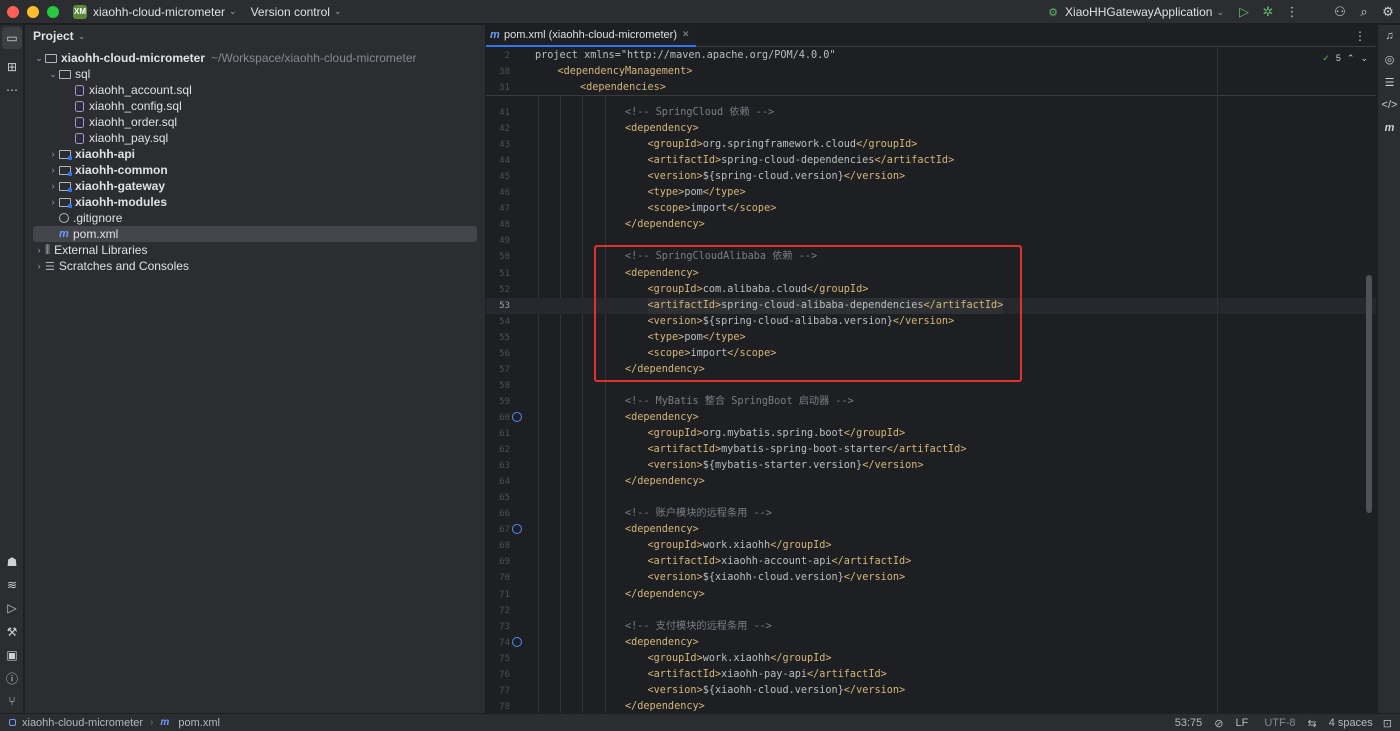 This screenshot has width=1400, height=731. Describe the element at coordinates (686, 34) in the screenshot. I see `close-icon: ✕` at that location.